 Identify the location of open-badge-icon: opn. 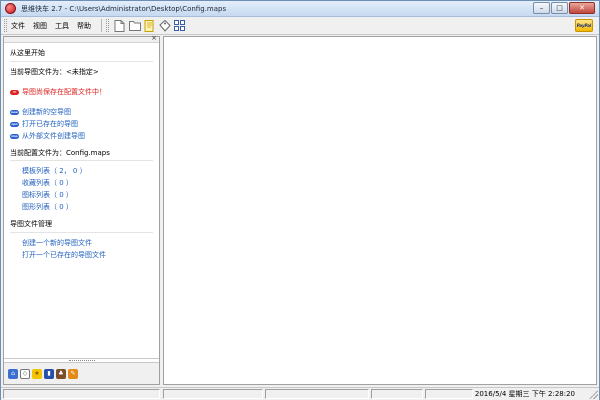
(14, 124).